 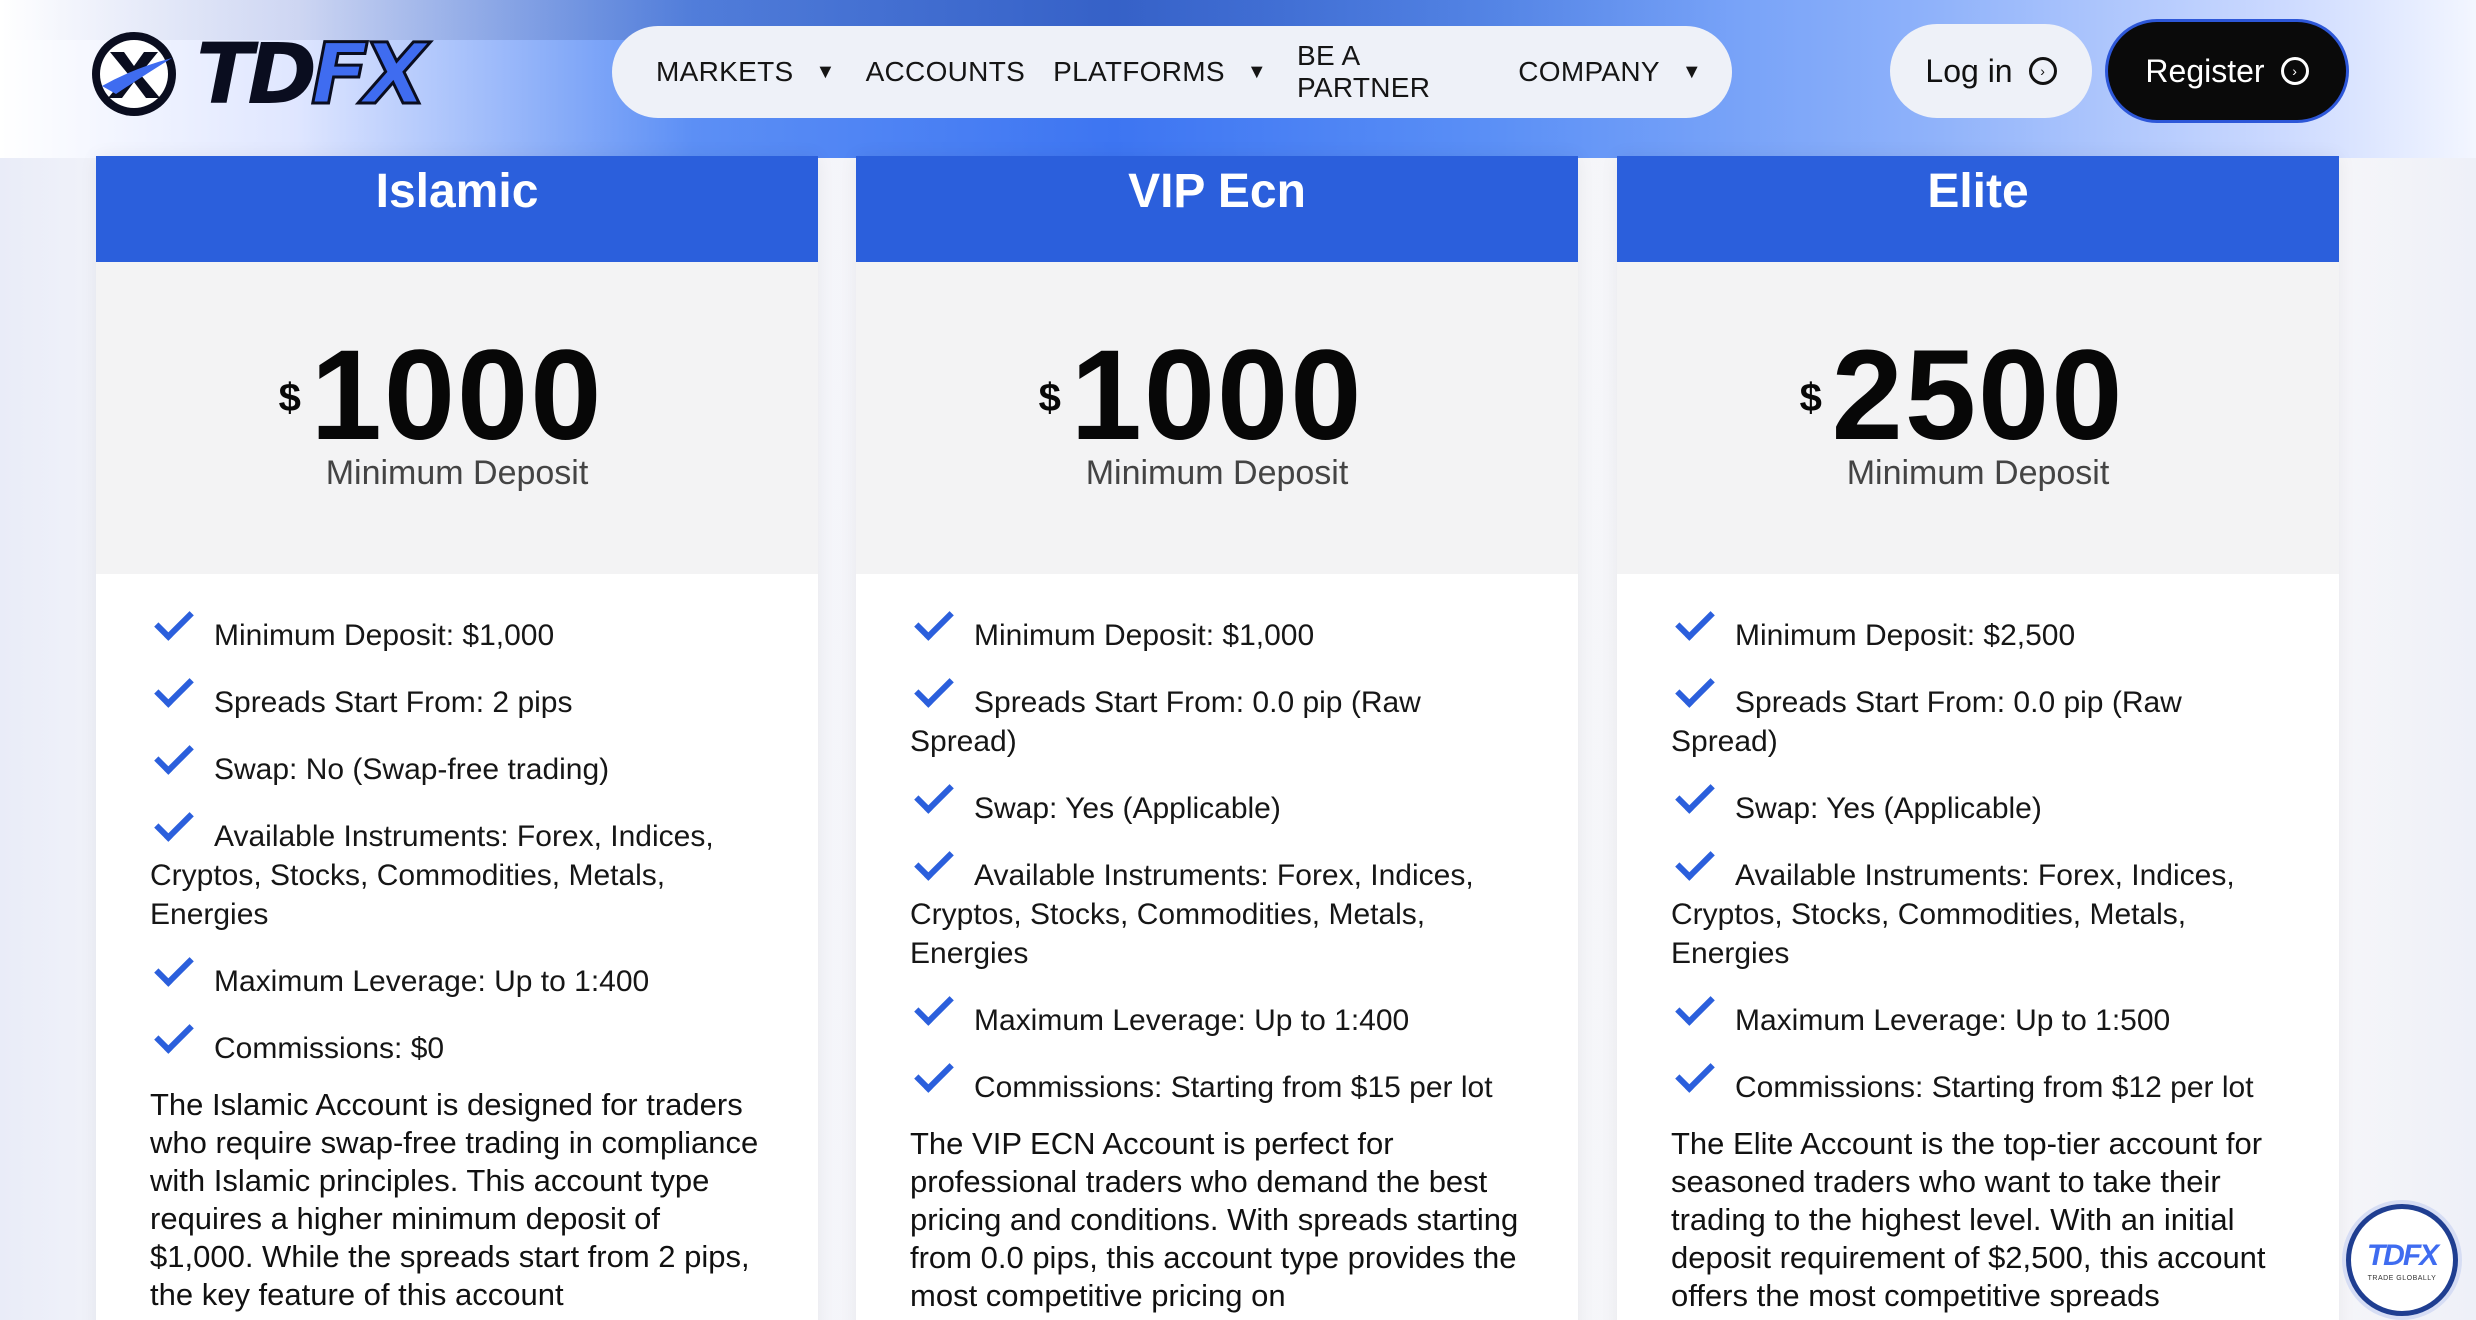 I want to click on logo-wordmark: TDFX, so click(x=312, y=74).